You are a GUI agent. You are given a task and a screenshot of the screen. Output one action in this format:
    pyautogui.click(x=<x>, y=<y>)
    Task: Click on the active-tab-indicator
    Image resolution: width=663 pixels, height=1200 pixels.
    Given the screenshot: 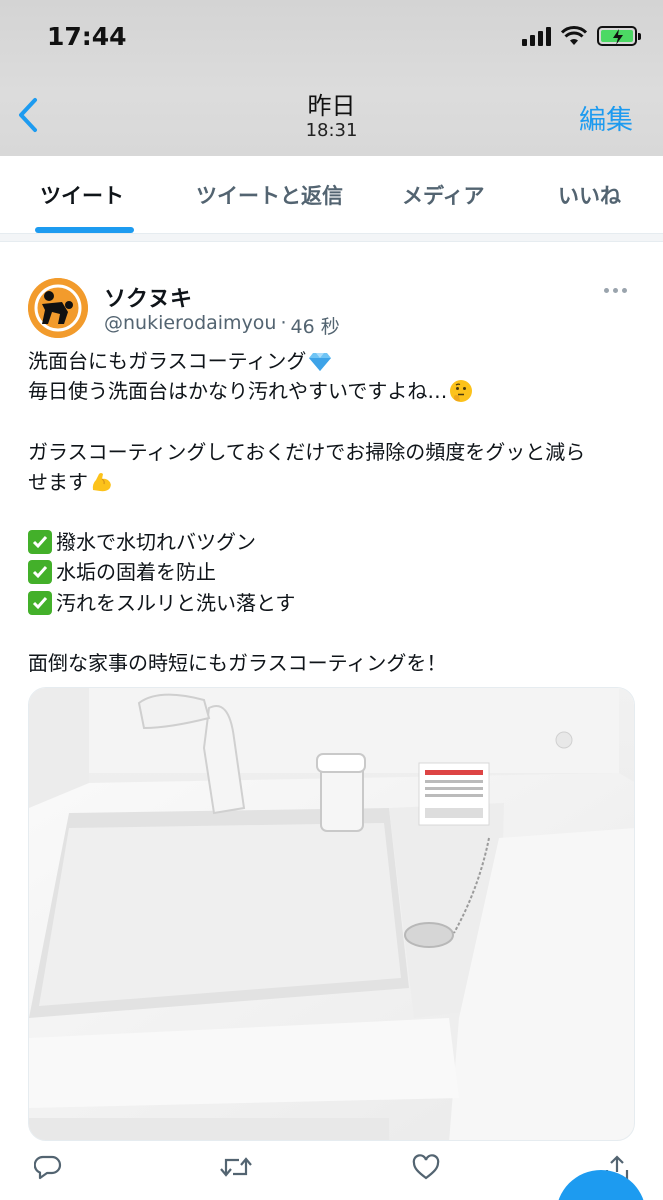 What is the action you would take?
    pyautogui.click(x=84, y=230)
    